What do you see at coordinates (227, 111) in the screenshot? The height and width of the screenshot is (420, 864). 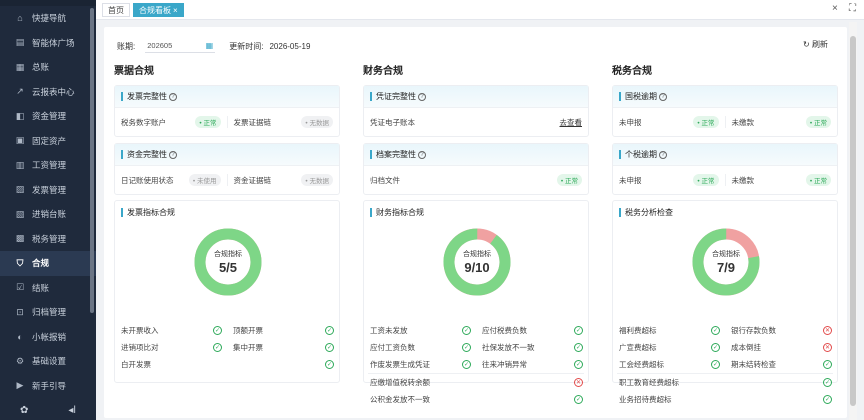 I see `card-invoice-integrity: 发票完整性? 税务数字账户 • 正常 发票证据链 • 无数据` at bounding box center [227, 111].